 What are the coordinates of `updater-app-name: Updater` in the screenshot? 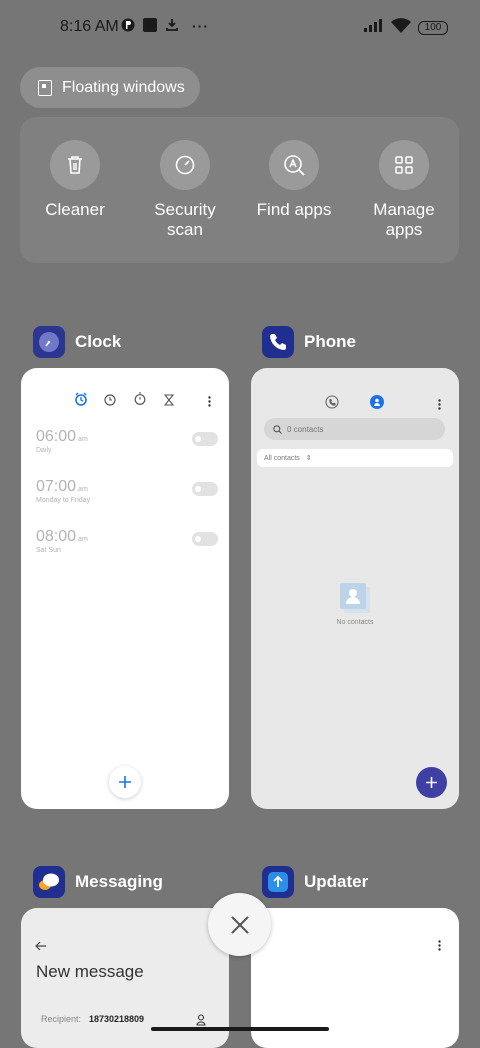 It's located at (336, 881).